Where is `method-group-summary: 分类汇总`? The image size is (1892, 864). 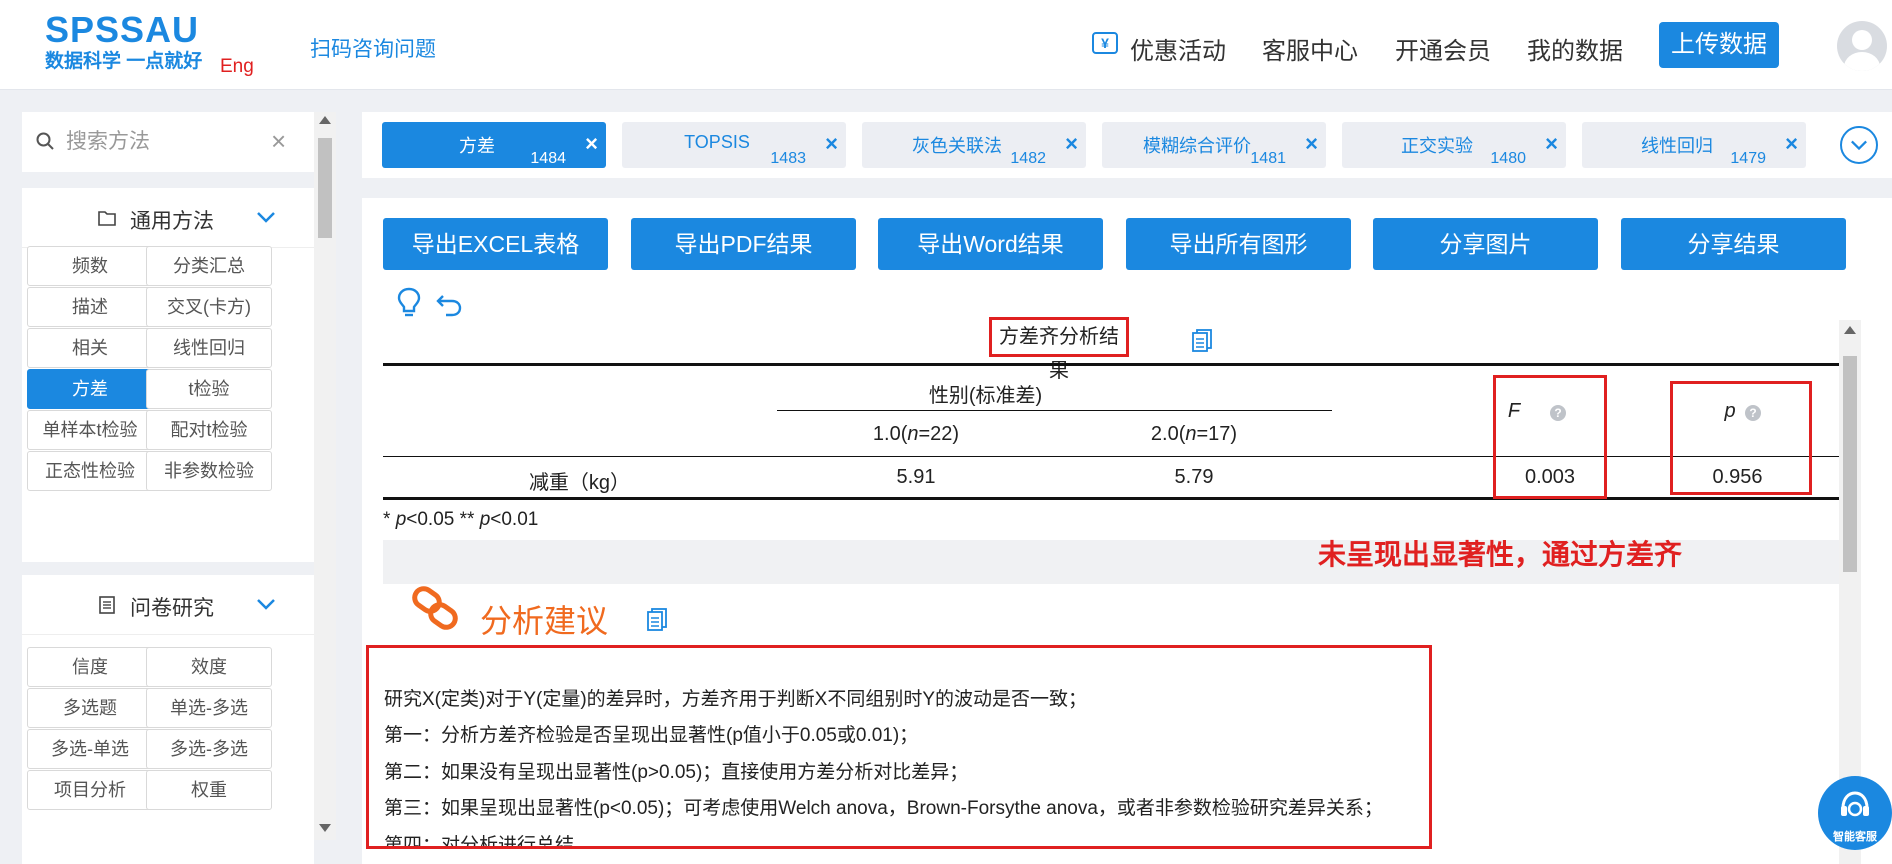 method-group-summary: 分类汇总 is located at coordinates (209, 266).